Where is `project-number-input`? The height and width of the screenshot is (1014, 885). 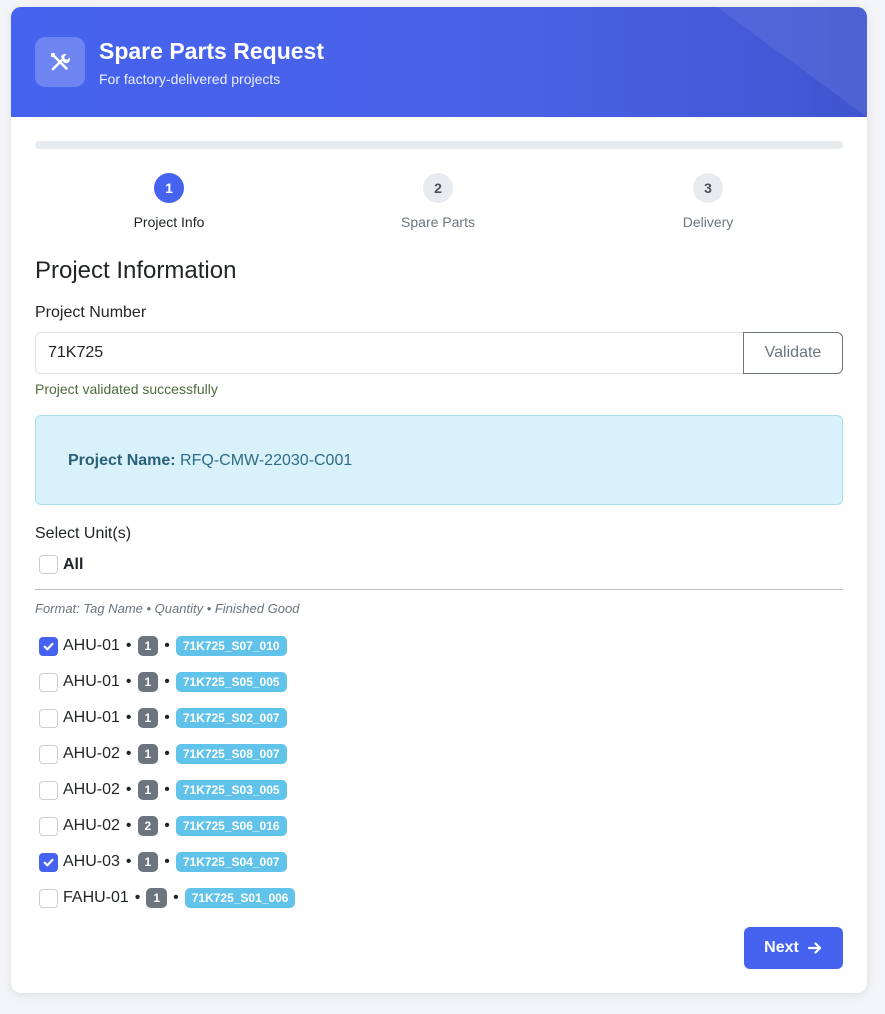 project-number-input is located at coordinates (389, 353).